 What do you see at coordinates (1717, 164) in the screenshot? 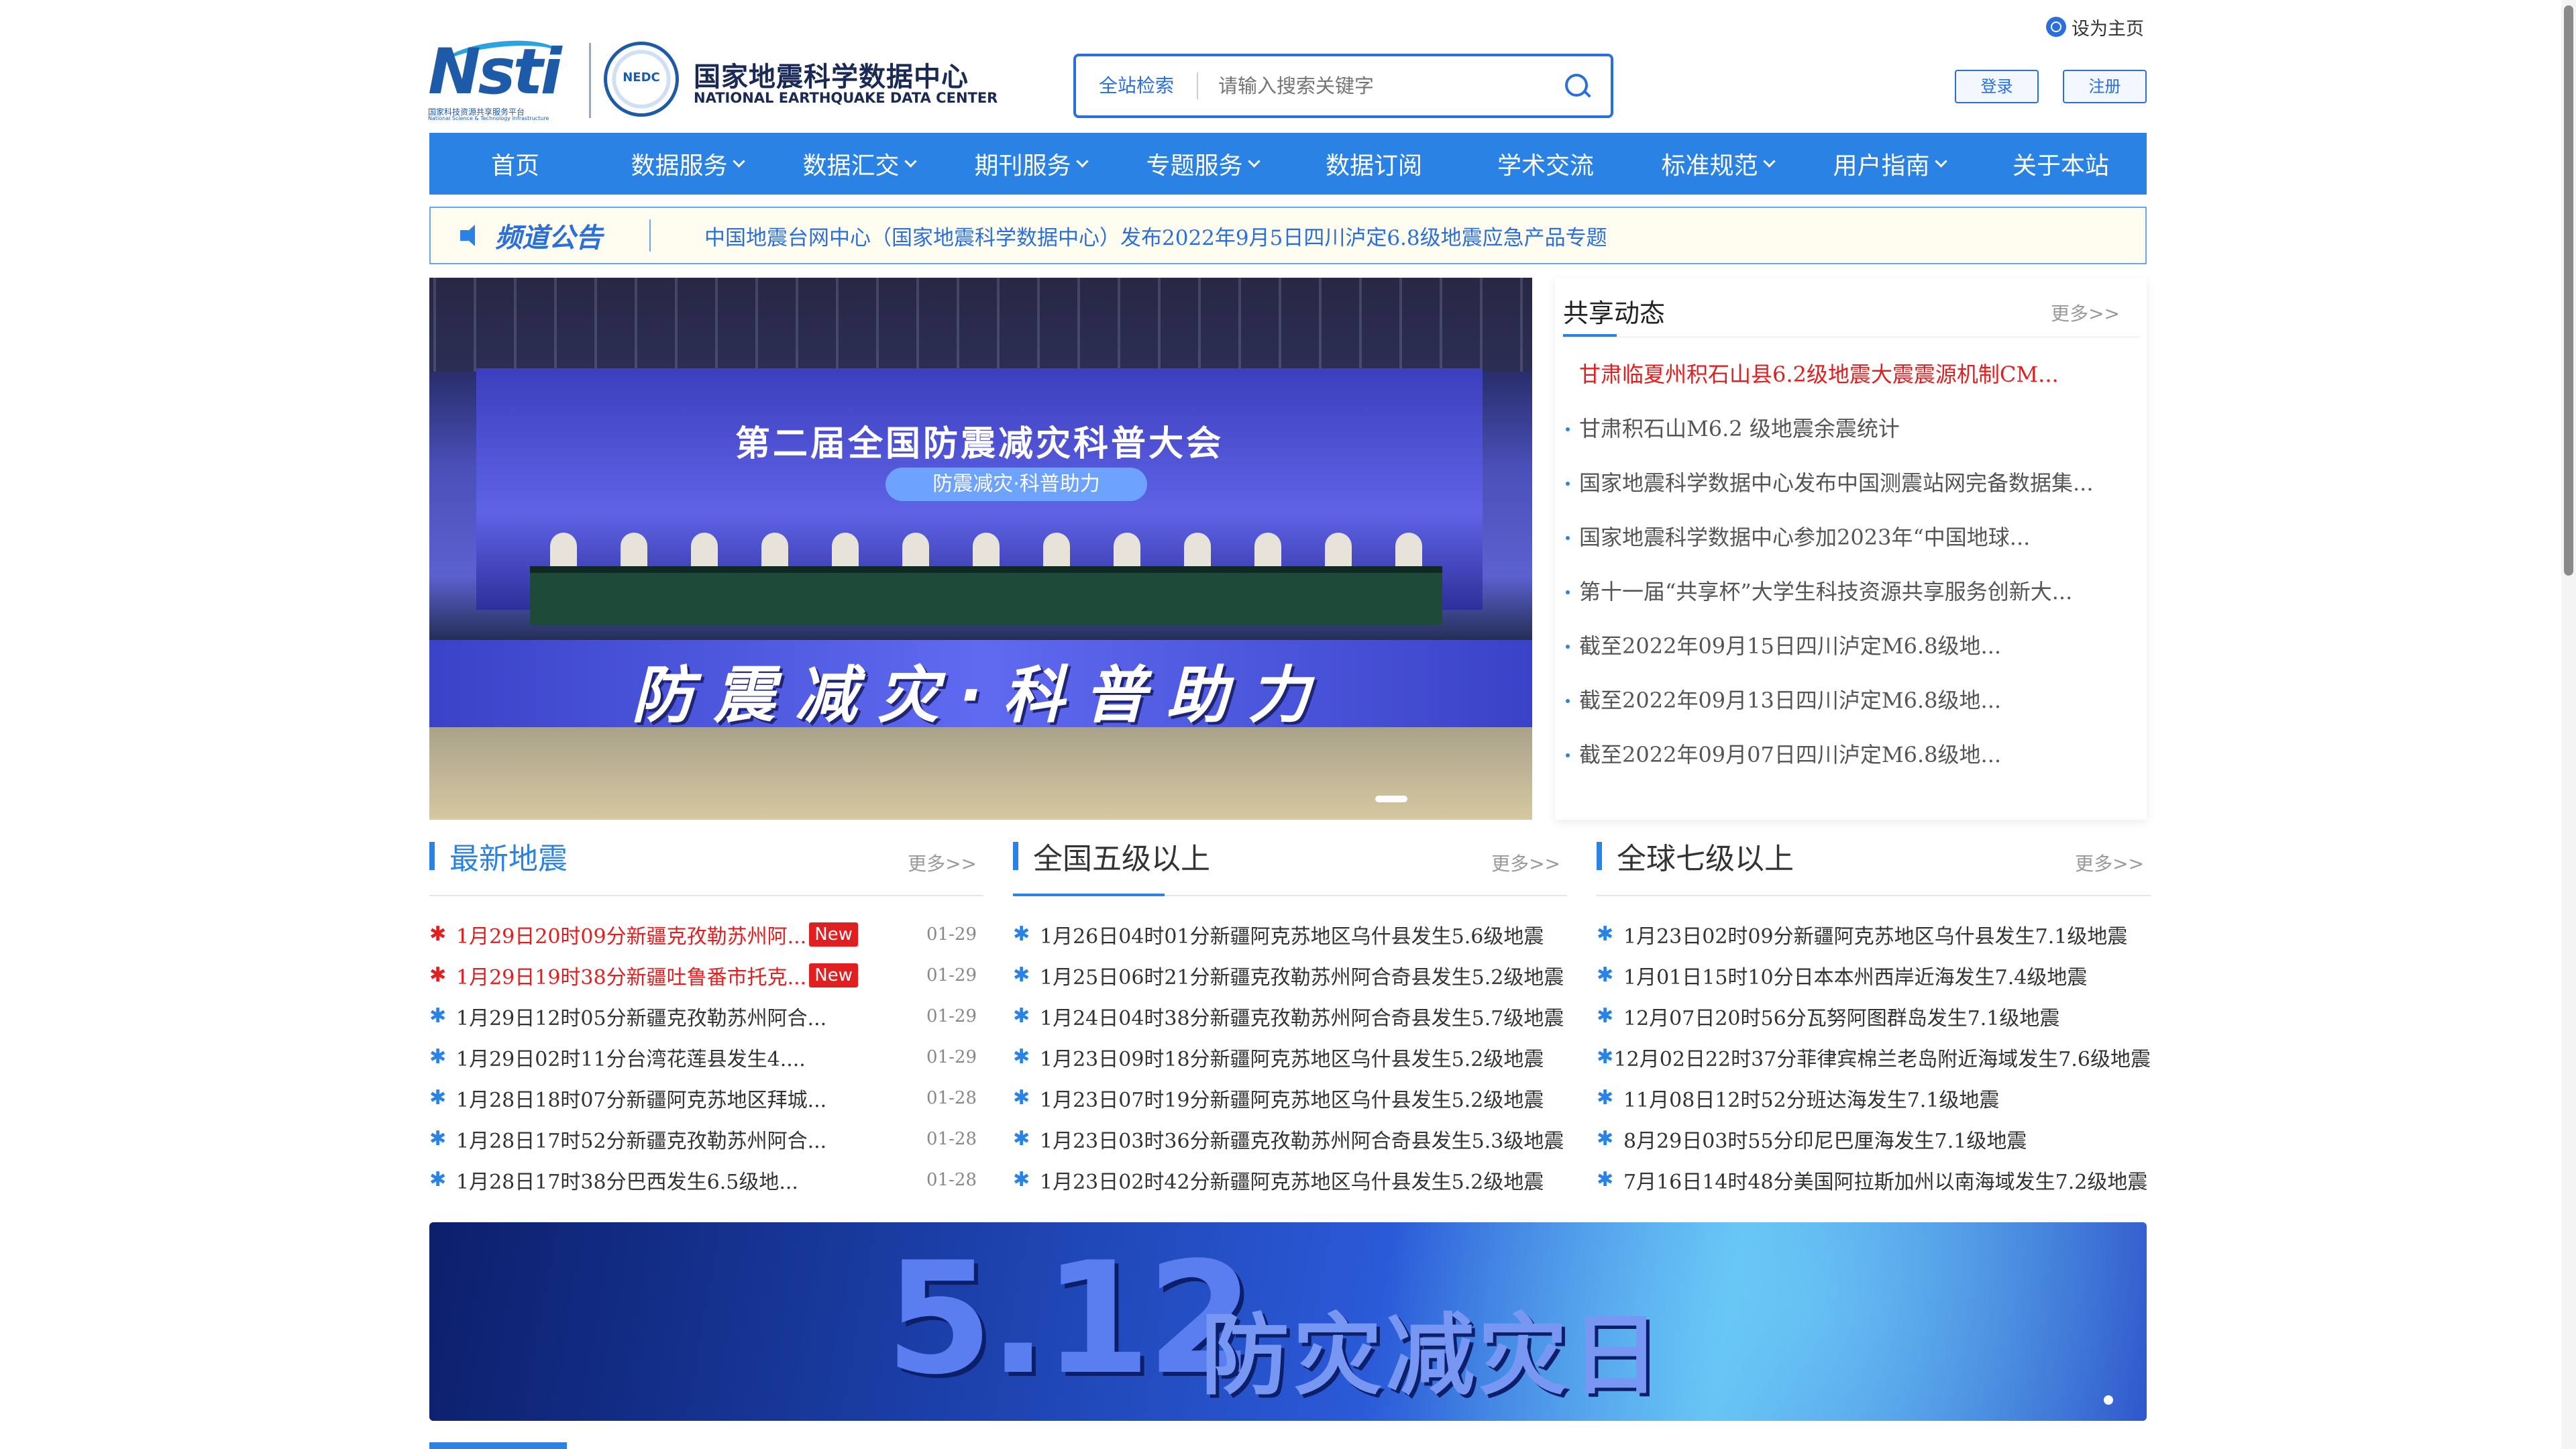
I see `nav-item-standards: 标准规范` at bounding box center [1717, 164].